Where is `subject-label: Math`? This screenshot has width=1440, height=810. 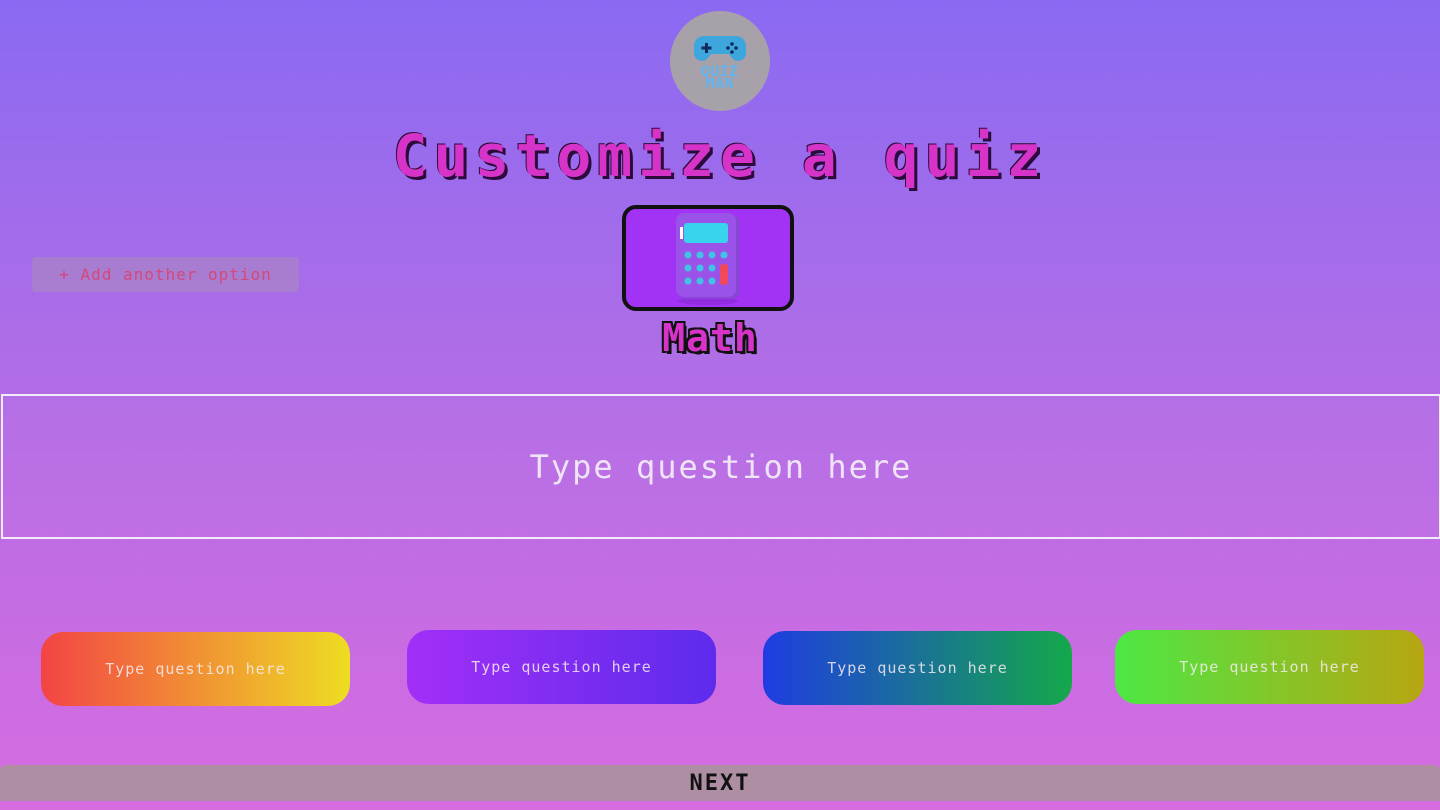
subject-label: Math is located at coordinates (710, 338).